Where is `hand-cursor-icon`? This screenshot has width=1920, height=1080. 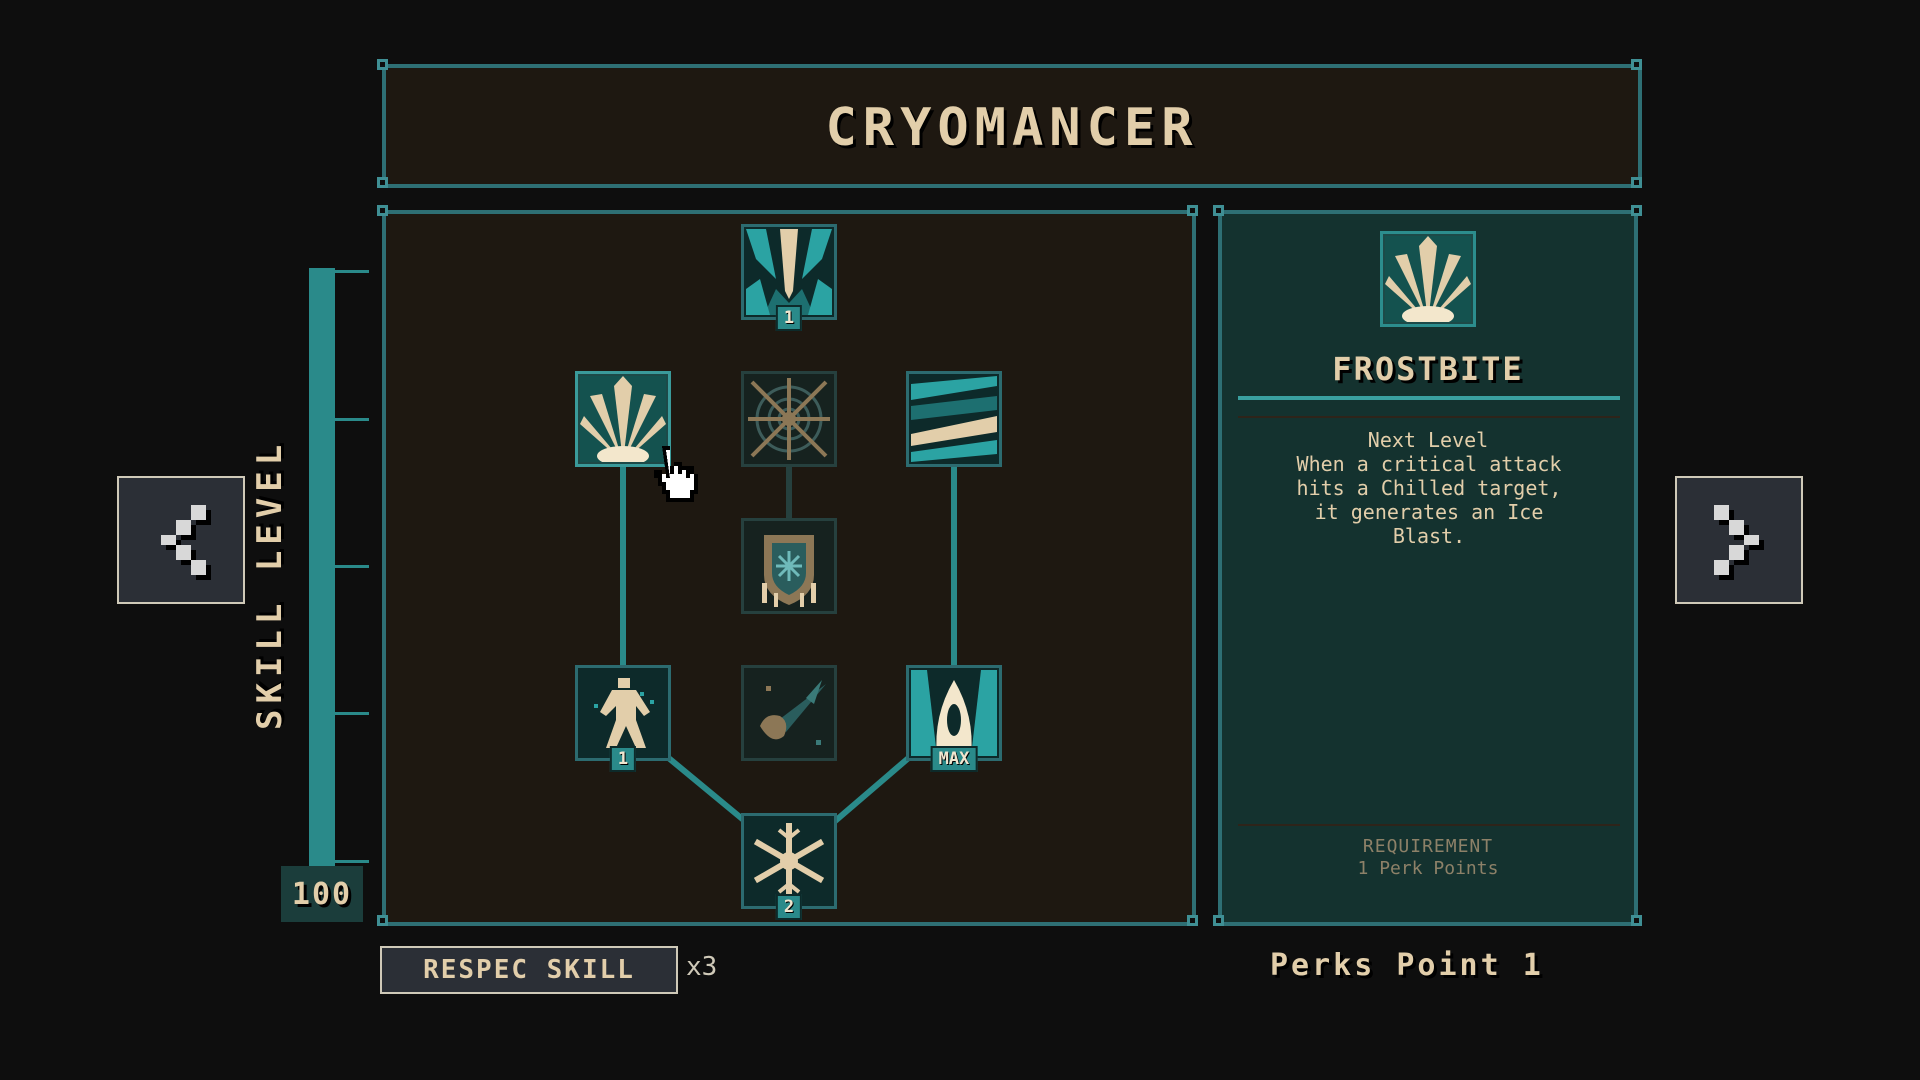
hand-cursor-icon is located at coordinates (676, 474).